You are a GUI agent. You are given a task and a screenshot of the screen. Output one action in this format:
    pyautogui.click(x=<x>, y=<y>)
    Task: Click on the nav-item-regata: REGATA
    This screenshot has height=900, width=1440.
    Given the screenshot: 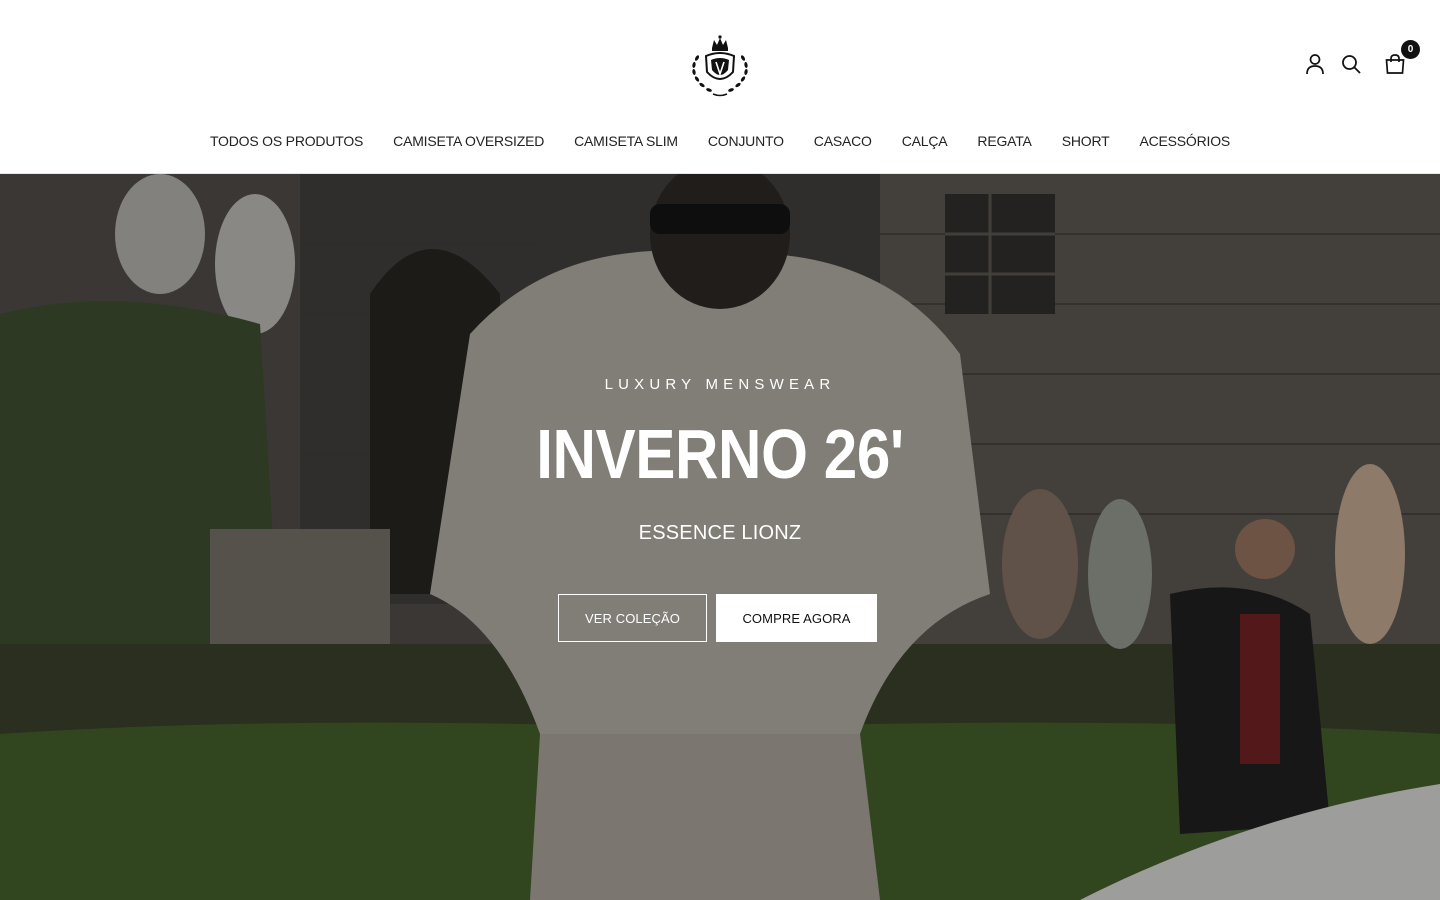 What is the action you would take?
    pyautogui.click(x=1004, y=141)
    